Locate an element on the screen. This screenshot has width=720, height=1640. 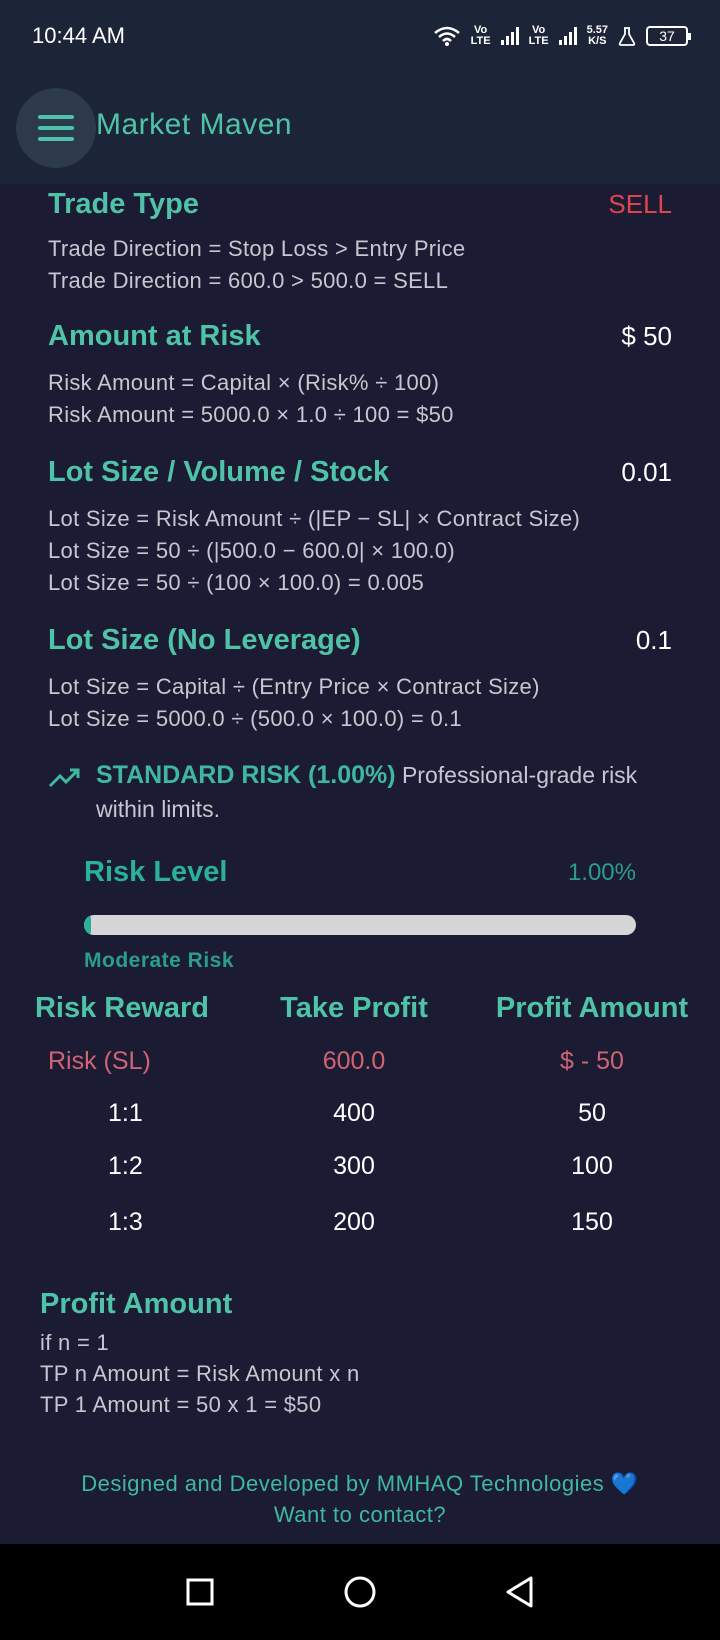
lot-size-value: 0.01 is located at coordinates (646, 472).